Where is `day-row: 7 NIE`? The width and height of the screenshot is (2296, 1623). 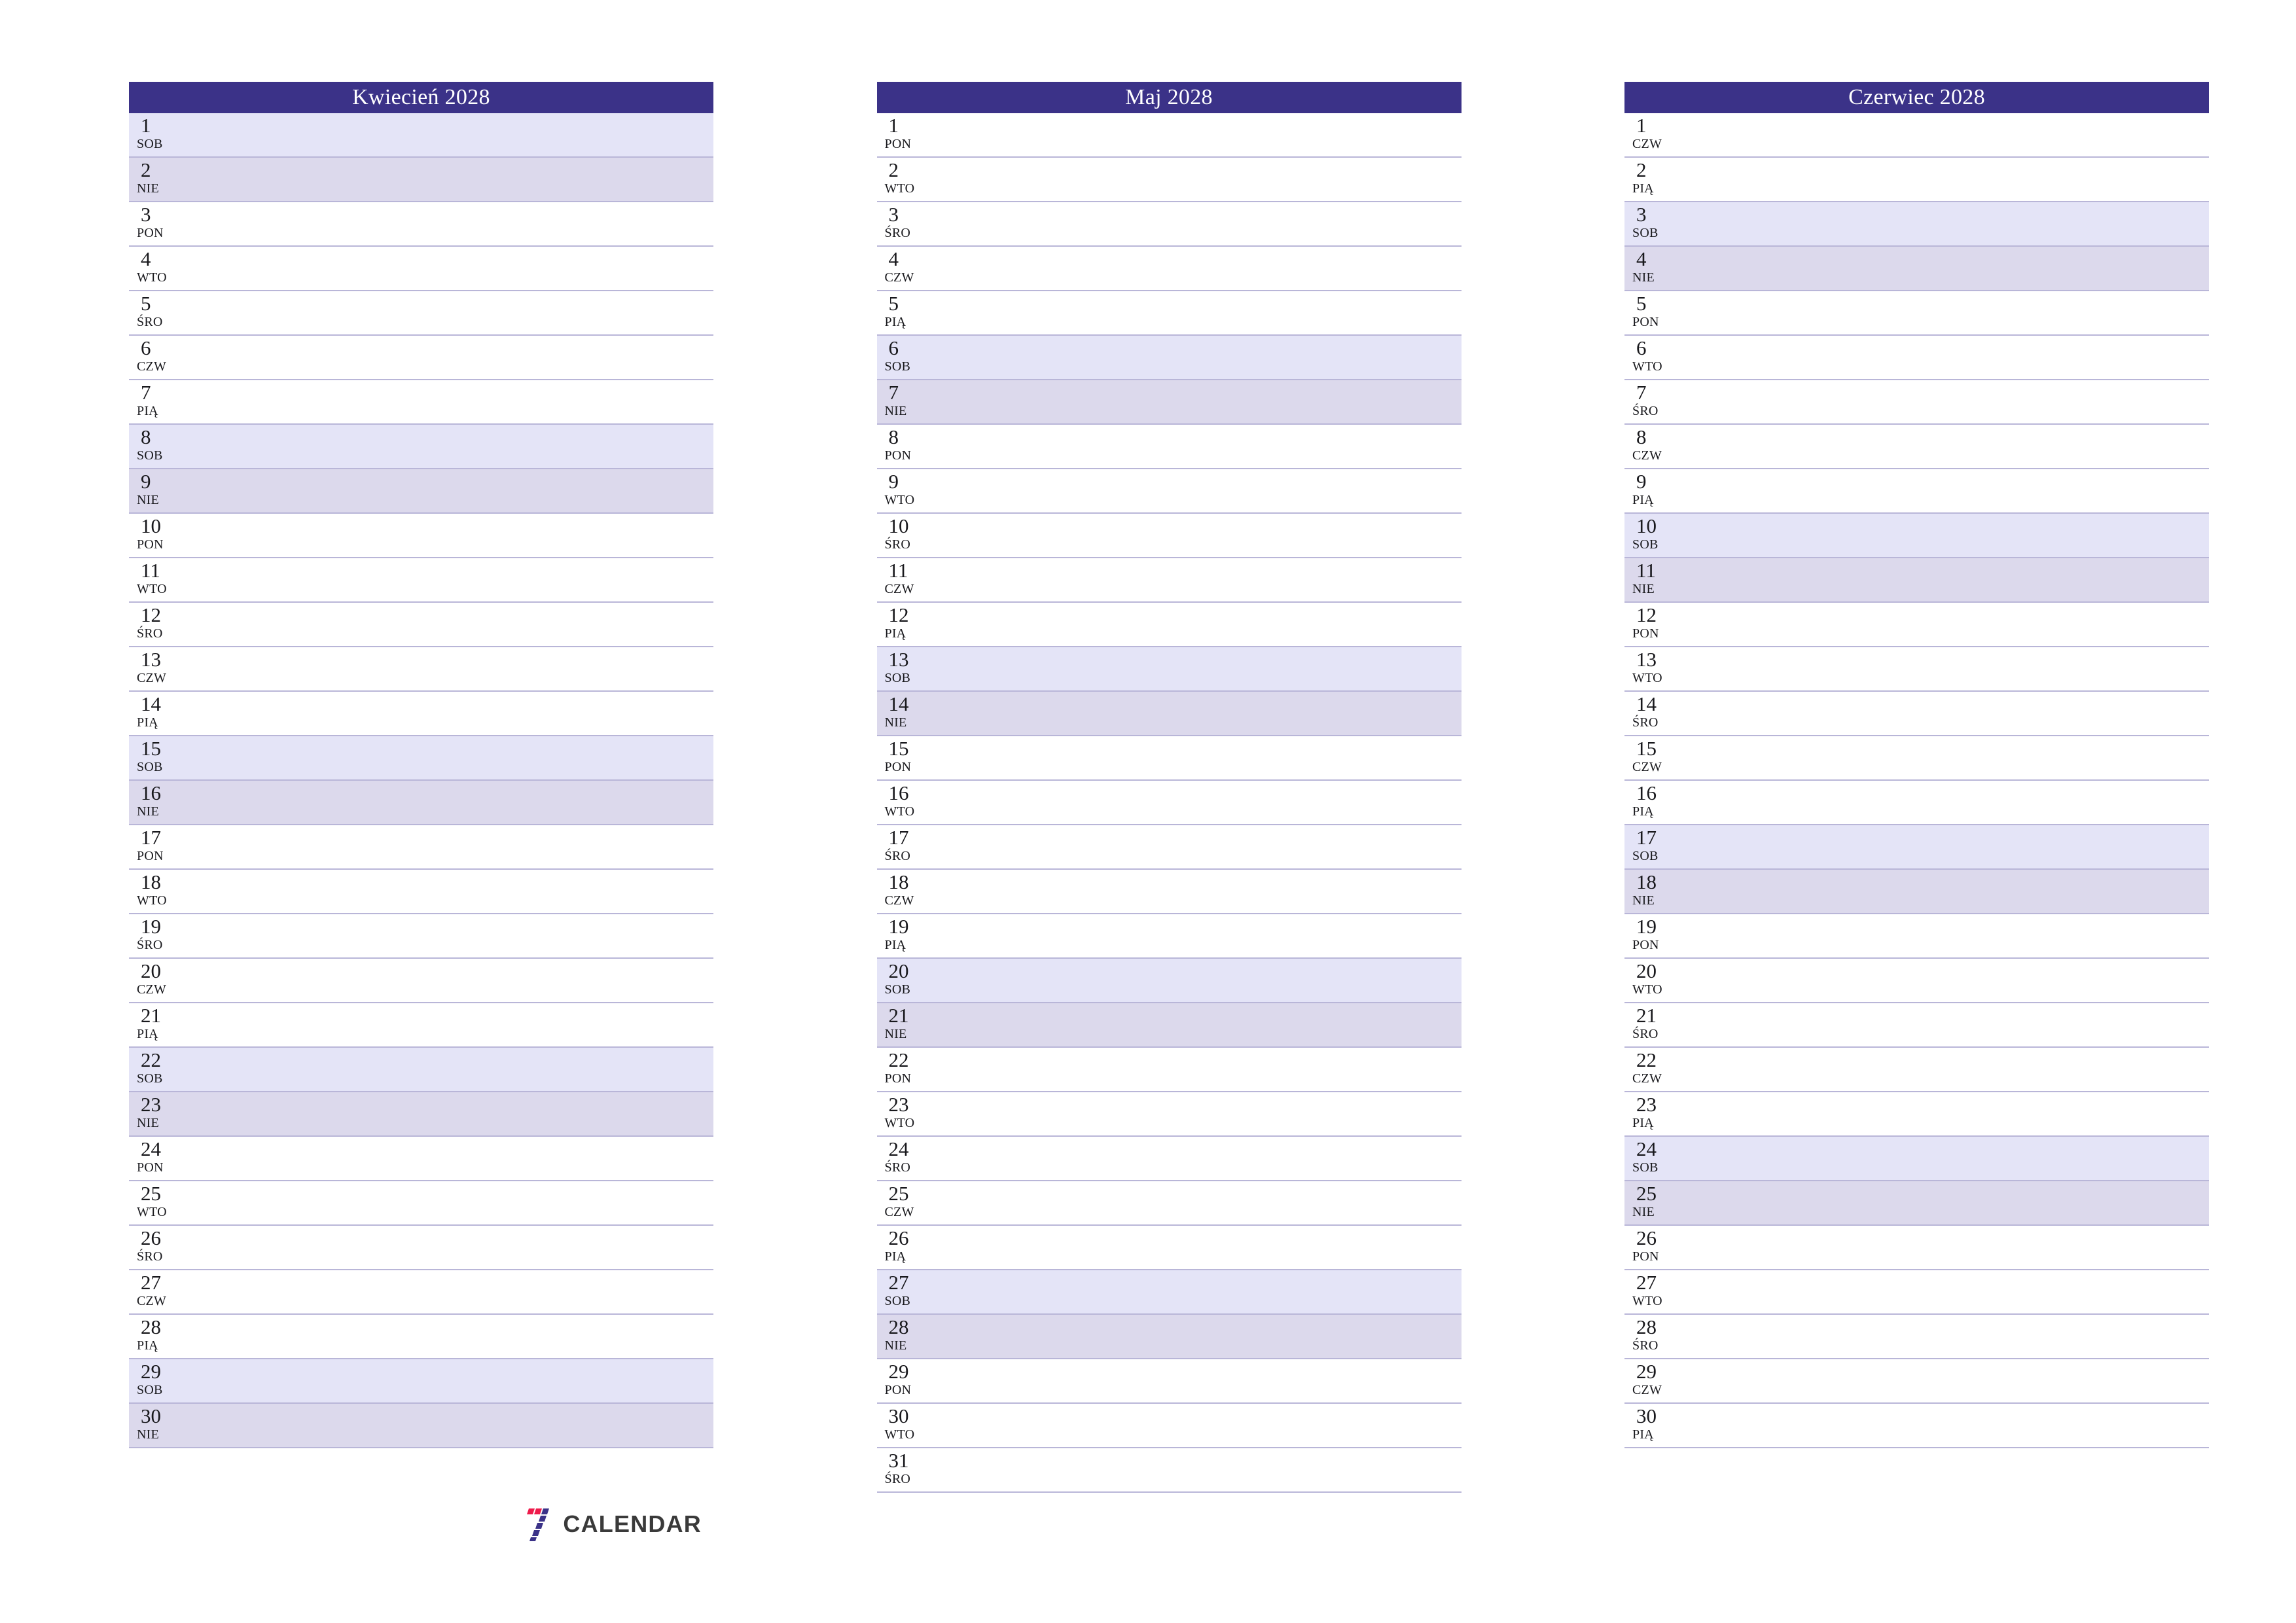
day-row: 7 NIE is located at coordinates (1169, 402).